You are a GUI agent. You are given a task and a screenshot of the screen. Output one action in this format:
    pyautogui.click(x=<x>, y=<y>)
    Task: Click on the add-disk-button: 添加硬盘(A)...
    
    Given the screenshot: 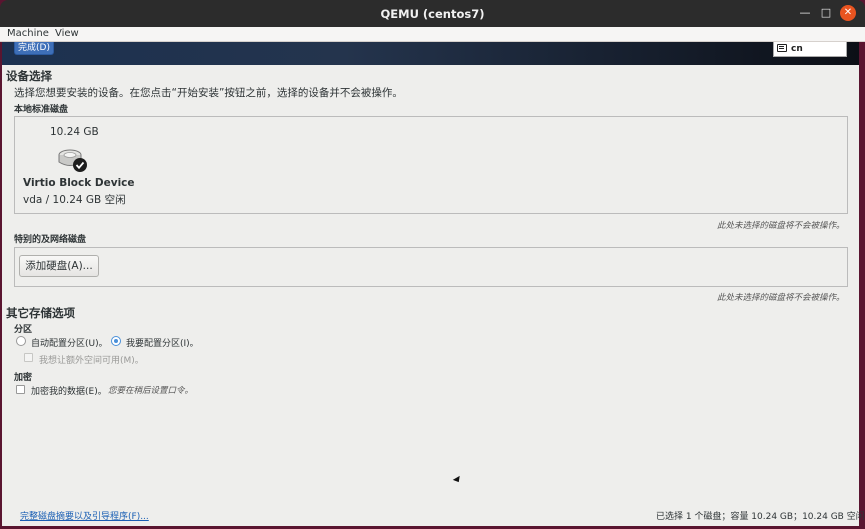 What is the action you would take?
    pyautogui.click(x=59, y=266)
    